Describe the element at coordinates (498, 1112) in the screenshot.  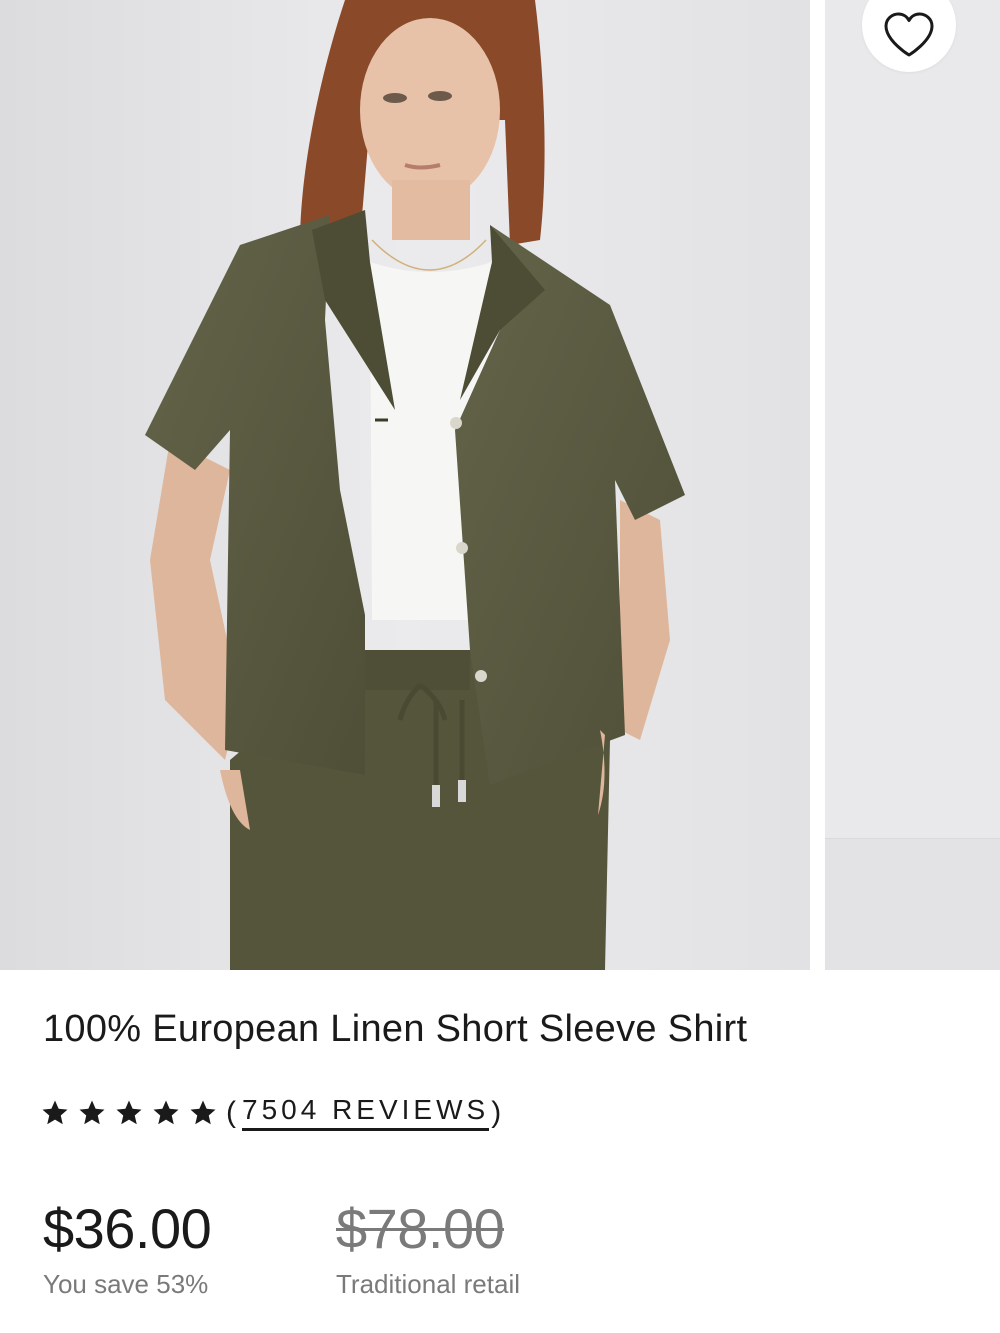
I see `close-paren: )` at that location.